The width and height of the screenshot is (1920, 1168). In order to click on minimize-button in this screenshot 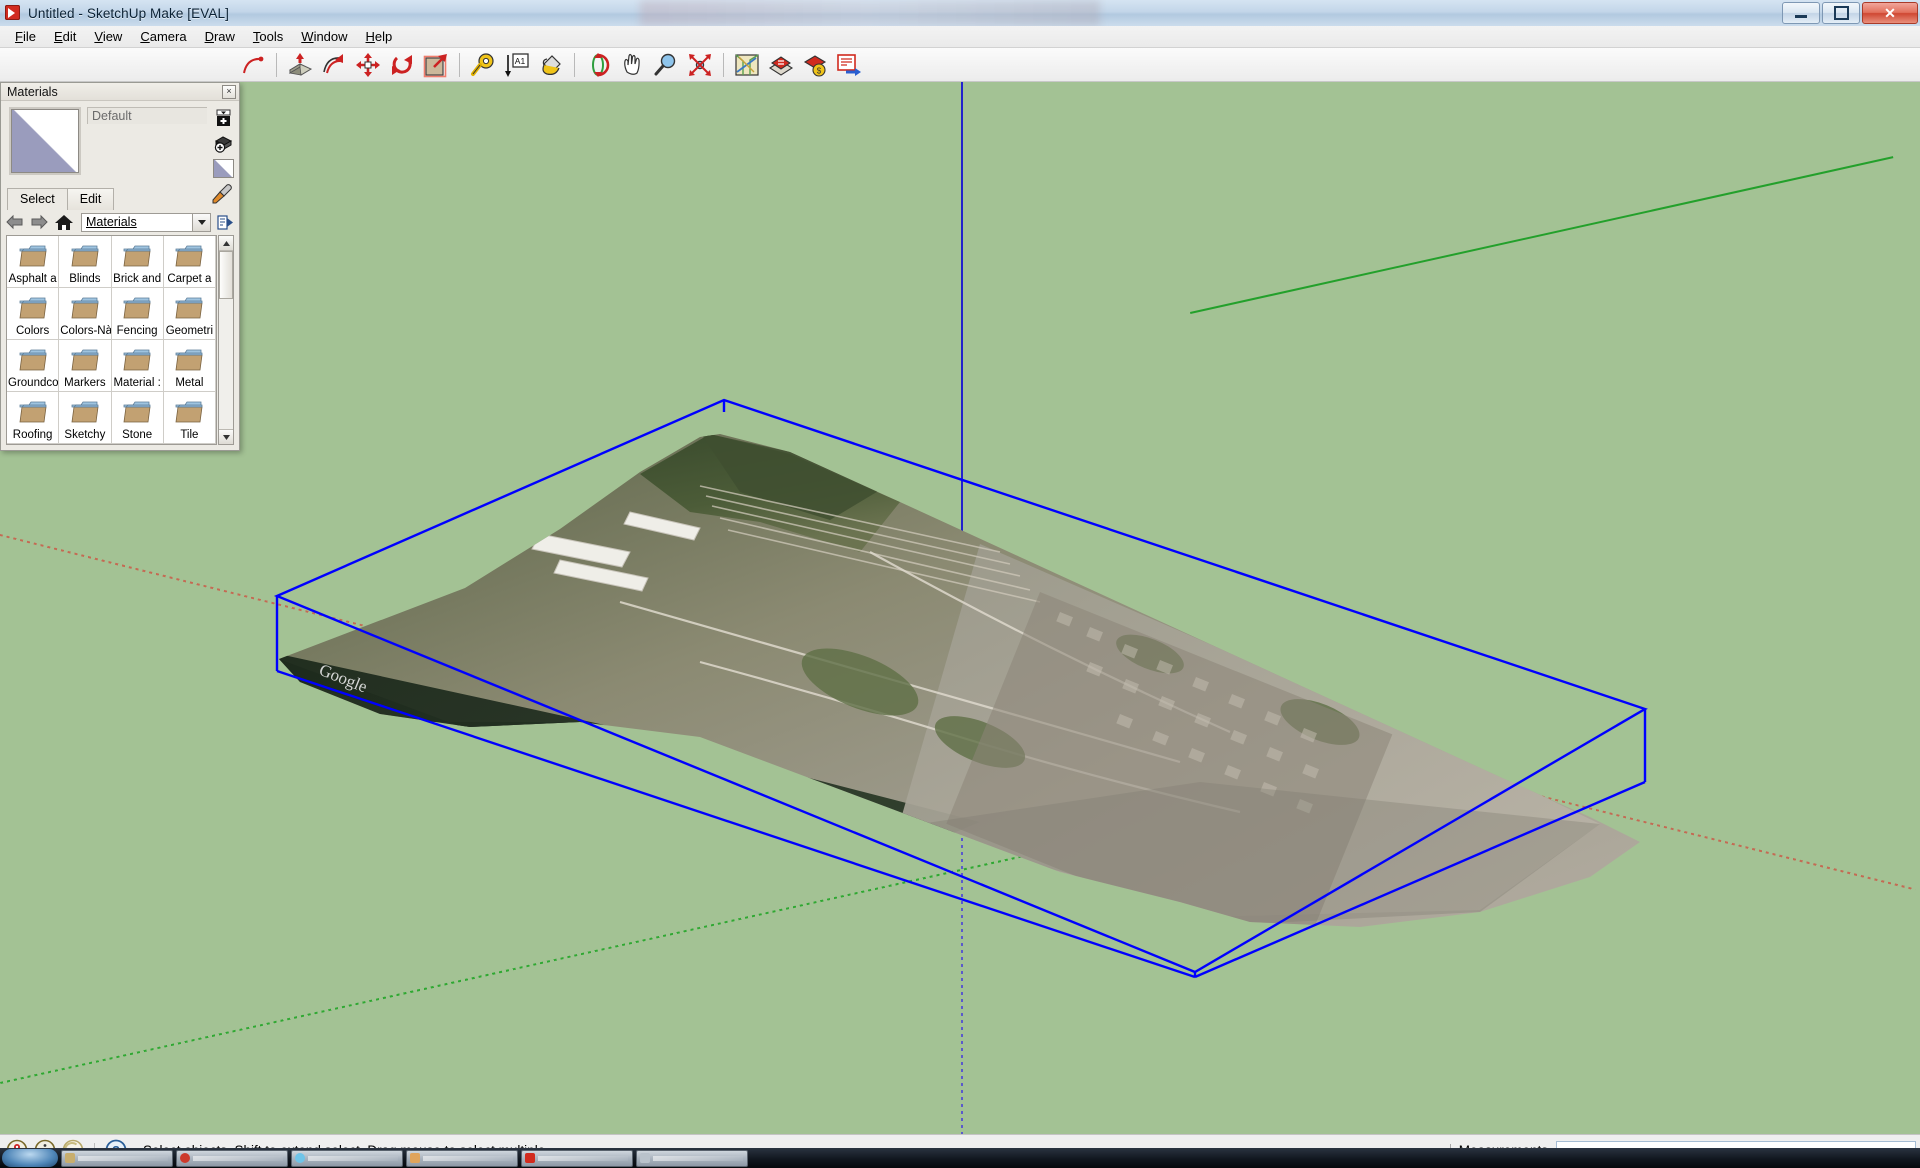, I will do `click(1801, 13)`.